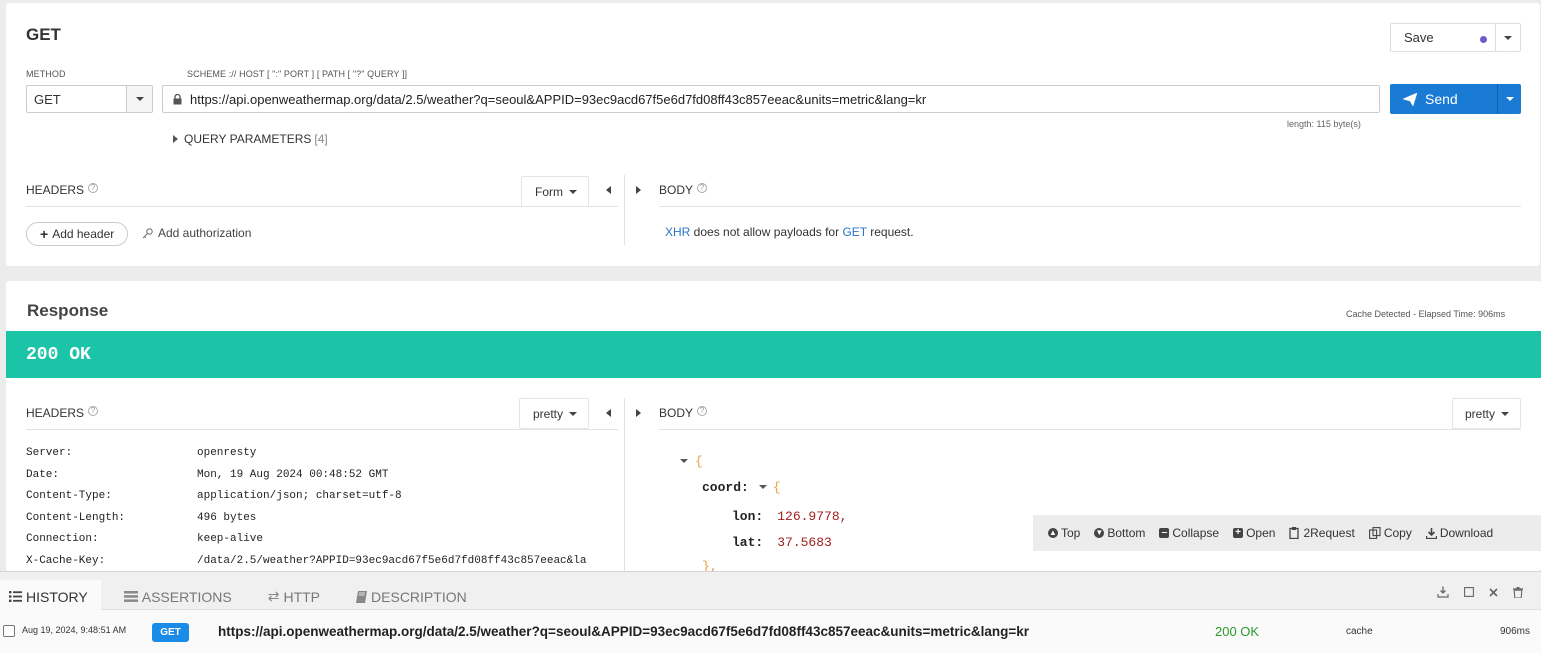  What do you see at coordinates (58, 355) in the screenshot?
I see `status-text: 200 OK` at bounding box center [58, 355].